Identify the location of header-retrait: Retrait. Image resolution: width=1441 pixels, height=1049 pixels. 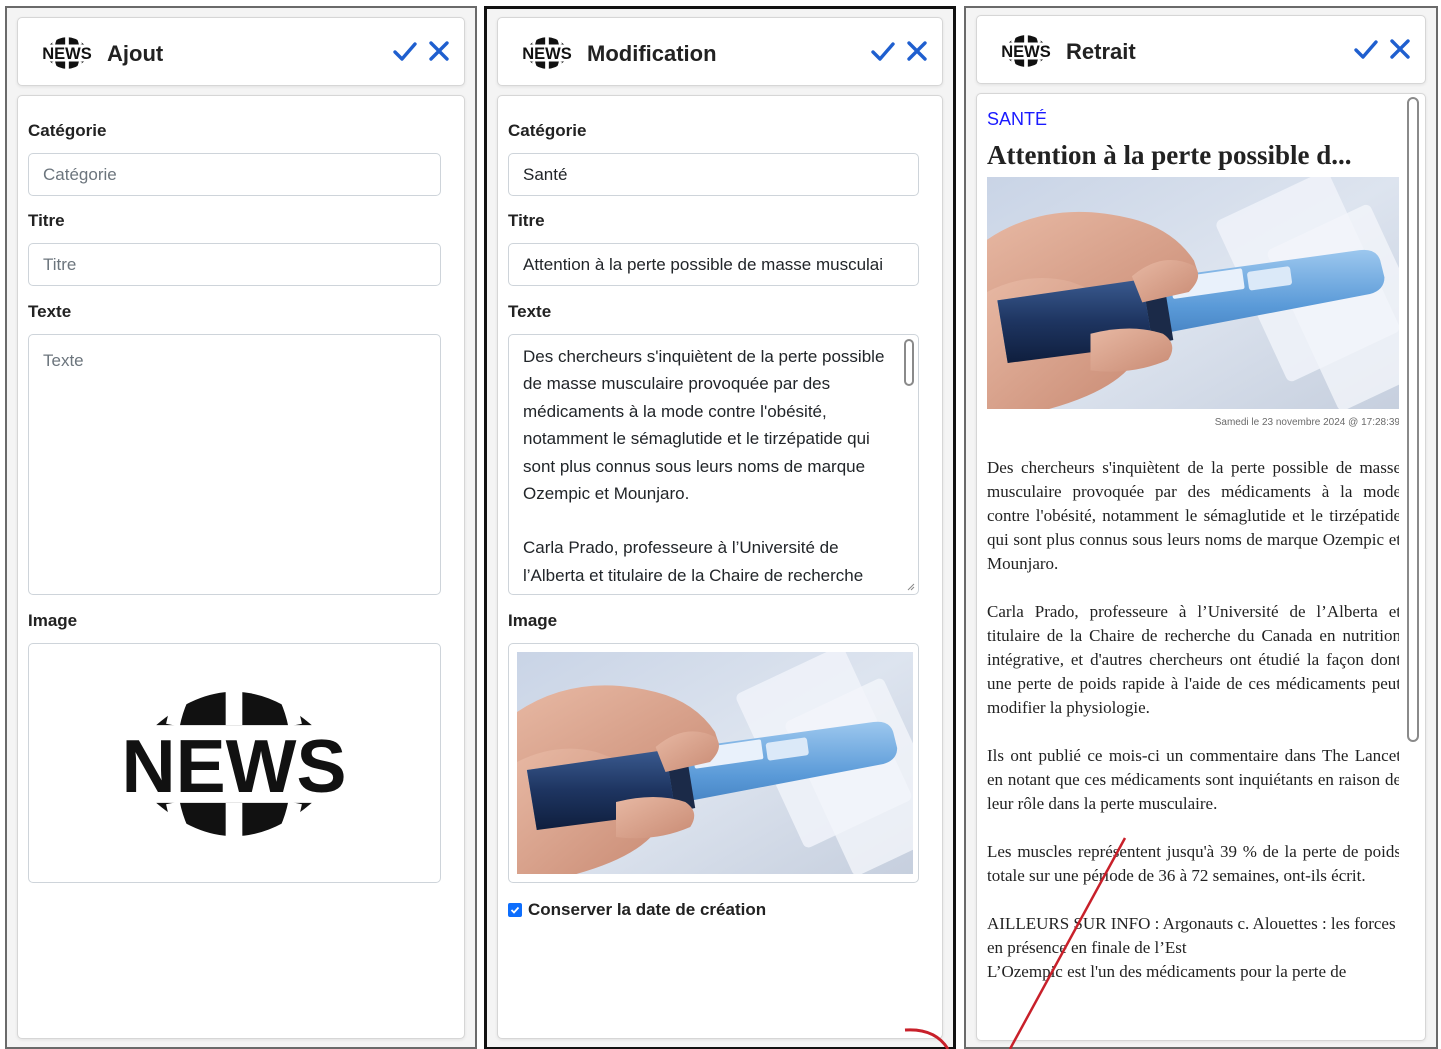
(1201, 49).